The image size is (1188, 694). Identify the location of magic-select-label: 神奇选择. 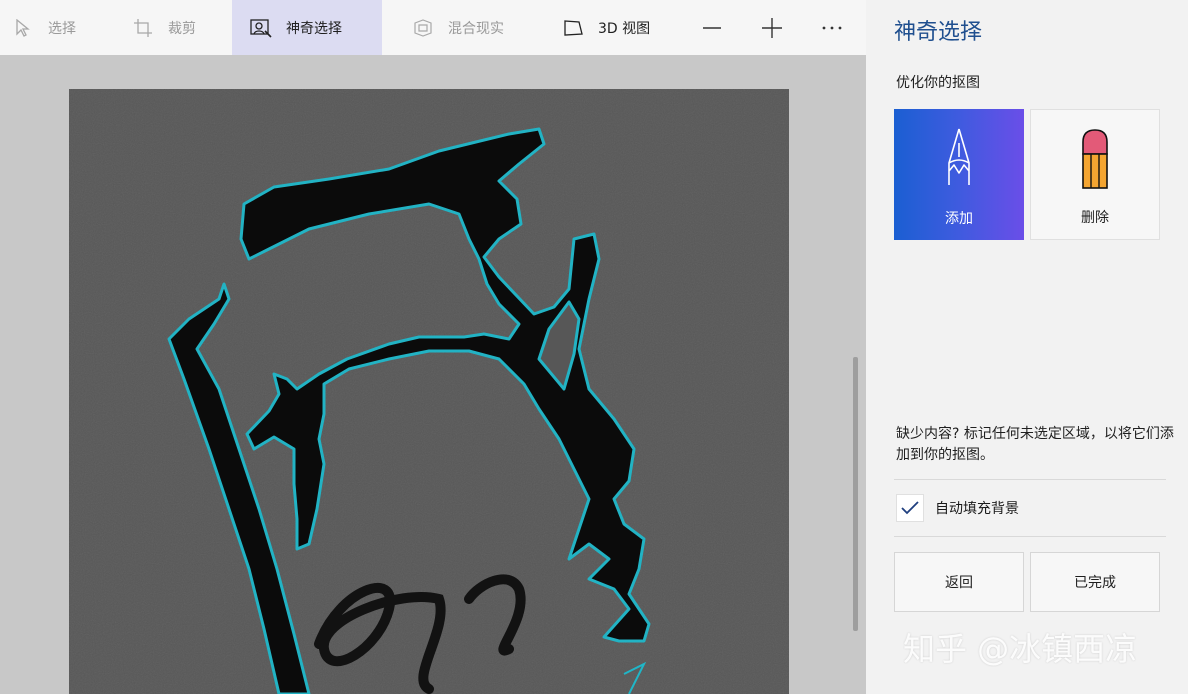
(314, 28).